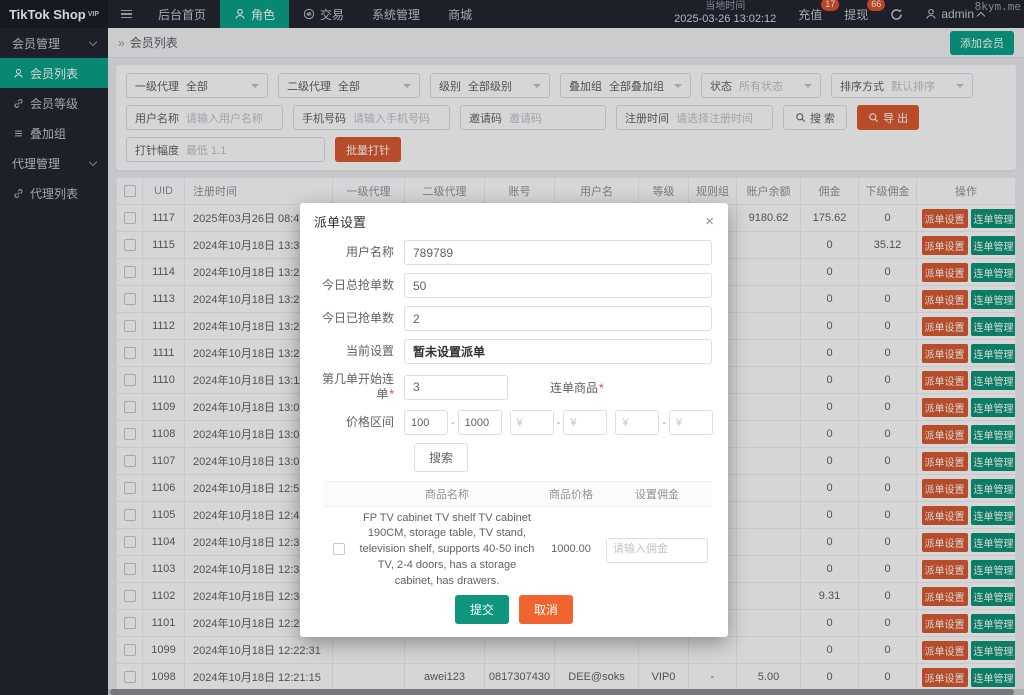 The width and height of the screenshot is (1024, 695). What do you see at coordinates (340, 222) in the screenshot?
I see `modal-title: 派单设置` at bounding box center [340, 222].